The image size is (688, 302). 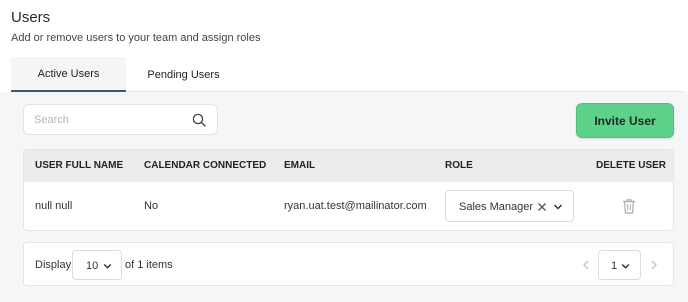 I want to click on tab-pending-users: Pending Users, so click(x=183, y=74).